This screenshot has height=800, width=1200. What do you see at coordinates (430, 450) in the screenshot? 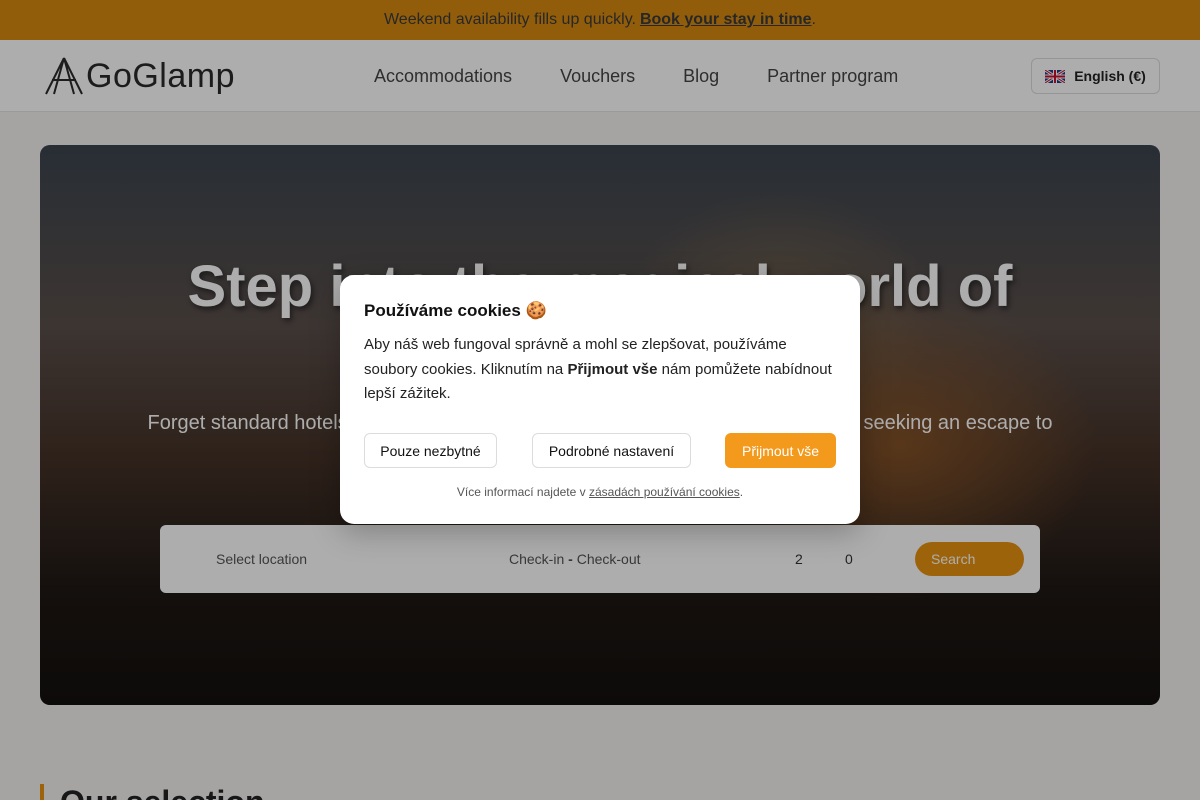
I see `necessary-only-button: Pouze nezbytné` at bounding box center [430, 450].